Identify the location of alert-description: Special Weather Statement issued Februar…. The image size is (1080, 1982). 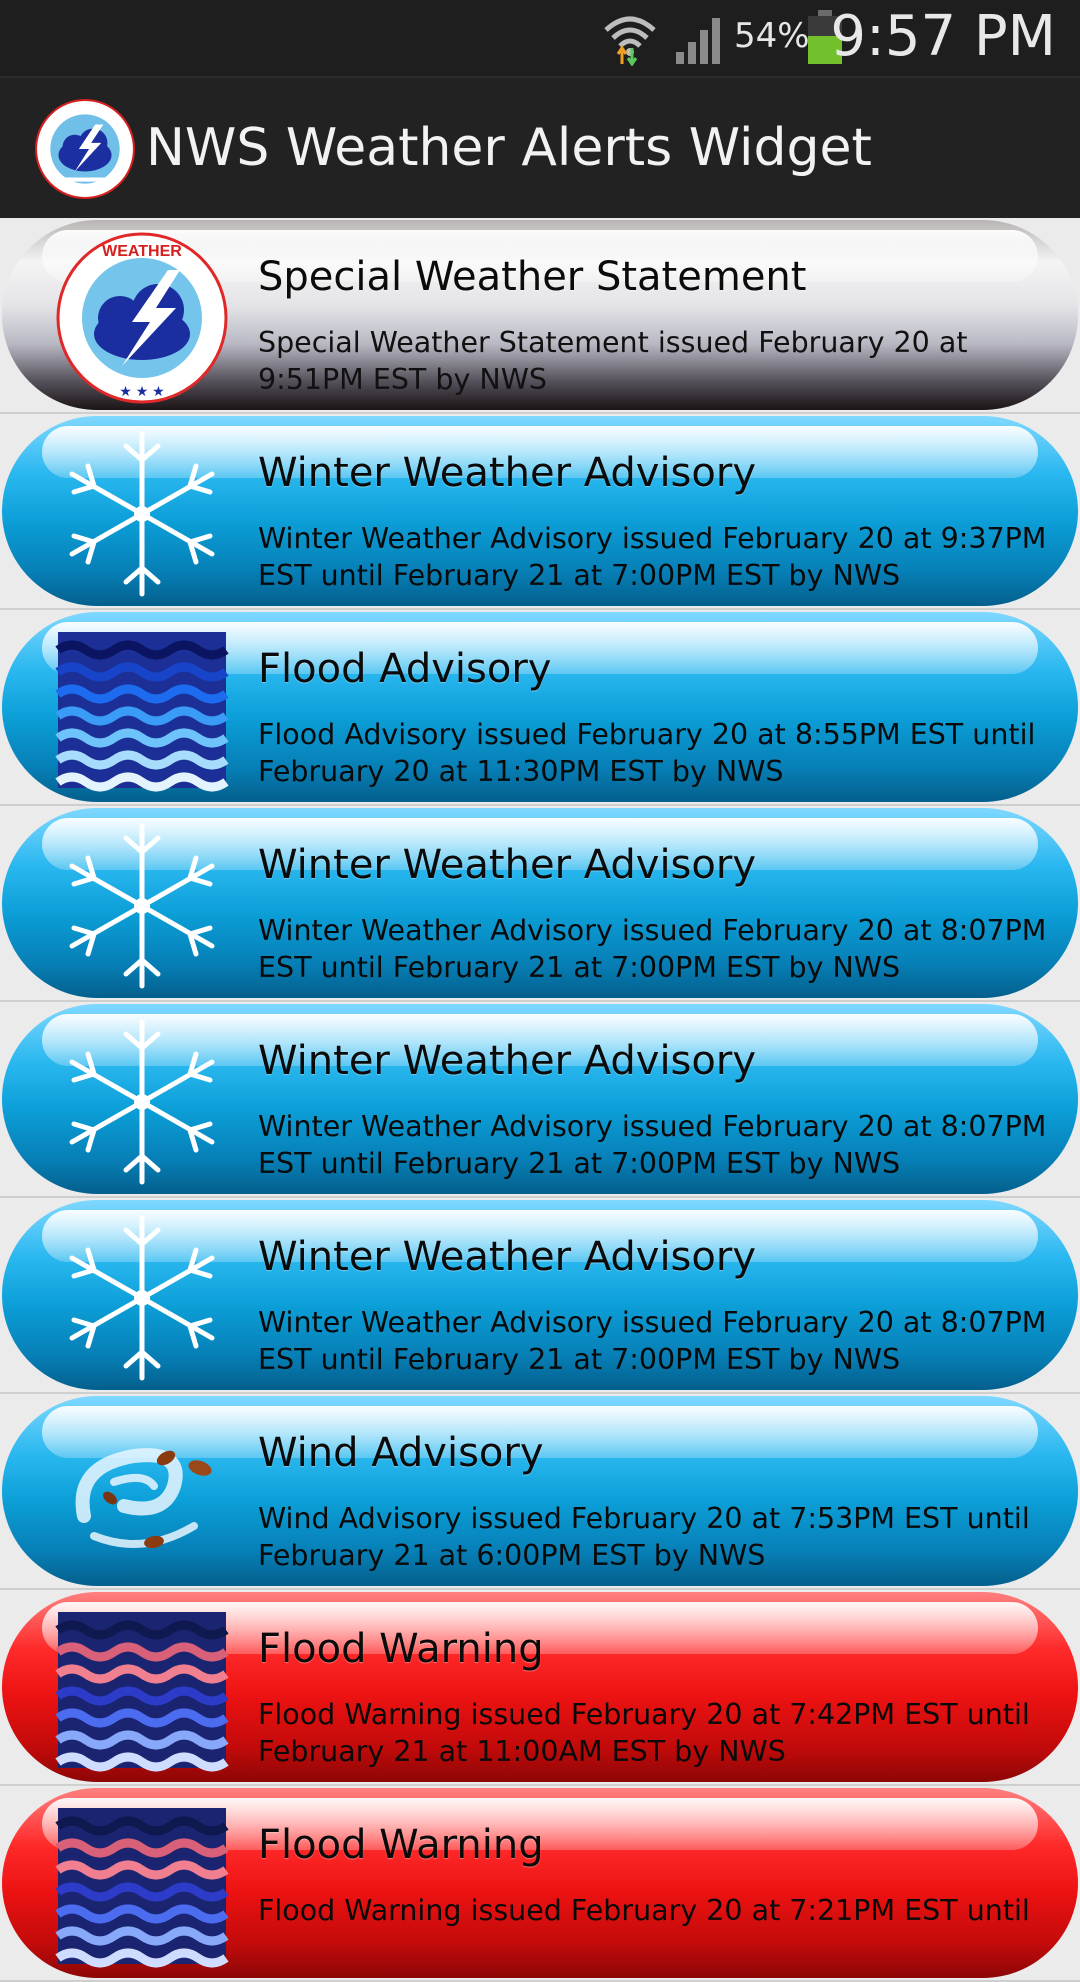
(613, 361).